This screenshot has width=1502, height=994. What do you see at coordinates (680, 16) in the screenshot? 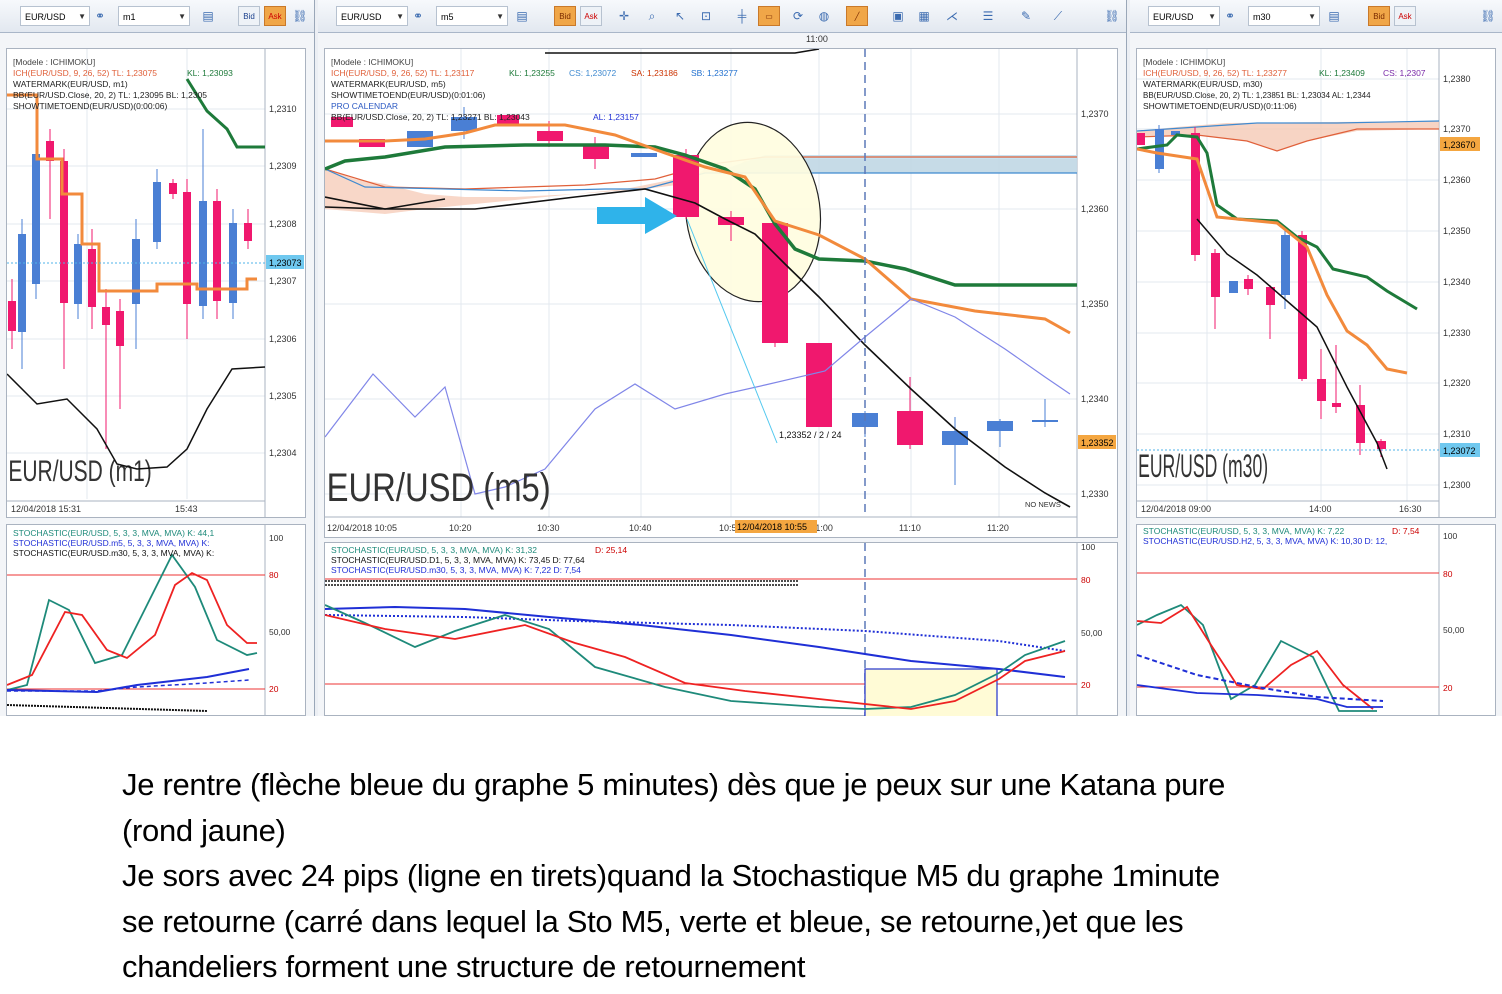
I see `cursor-icon: ↖` at bounding box center [680, 16].